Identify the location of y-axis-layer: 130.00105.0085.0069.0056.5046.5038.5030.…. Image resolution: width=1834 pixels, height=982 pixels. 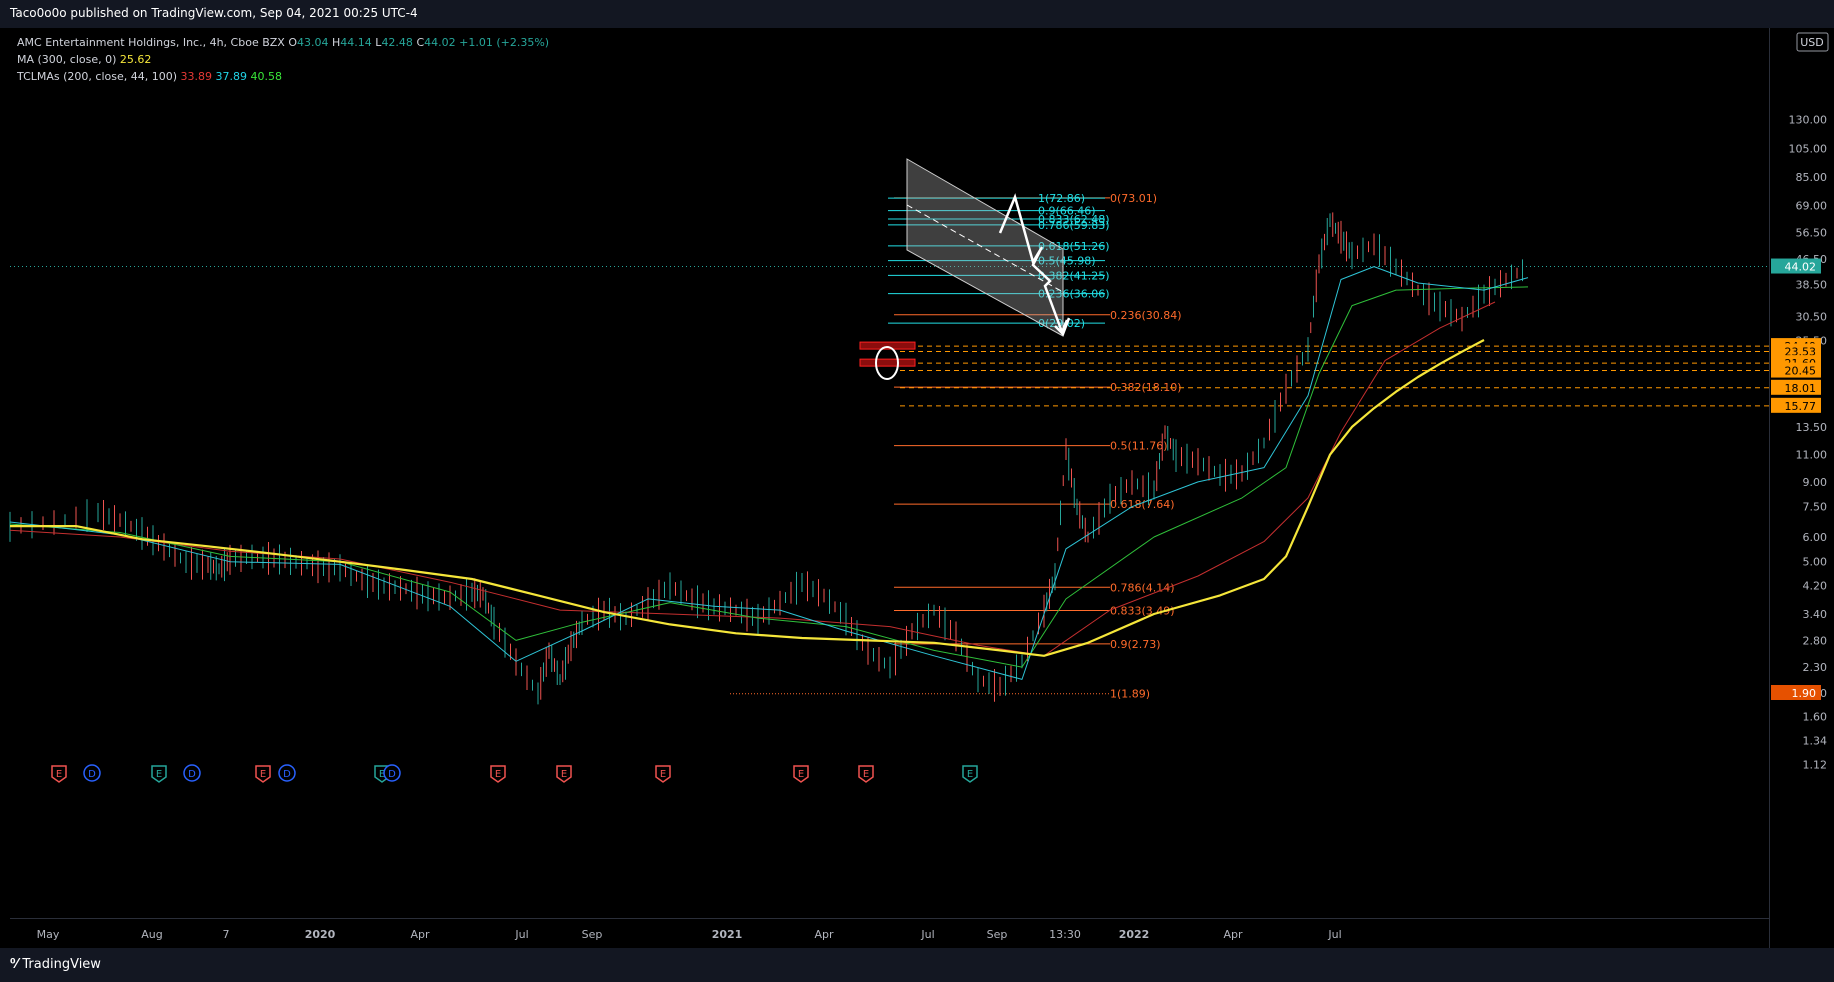
(1800, 402).